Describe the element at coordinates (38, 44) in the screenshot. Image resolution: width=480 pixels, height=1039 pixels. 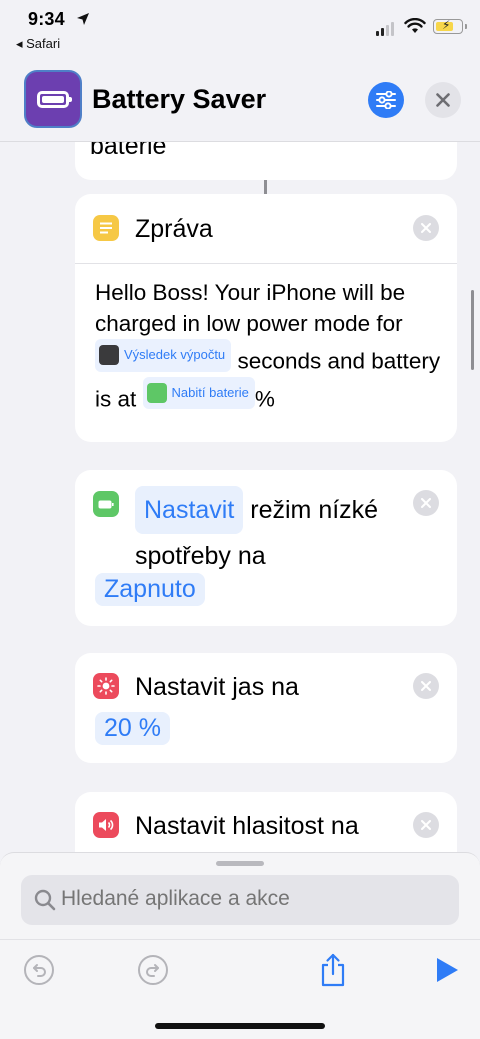
I see `back-to-safari-link: ◂ Safari` at that location.